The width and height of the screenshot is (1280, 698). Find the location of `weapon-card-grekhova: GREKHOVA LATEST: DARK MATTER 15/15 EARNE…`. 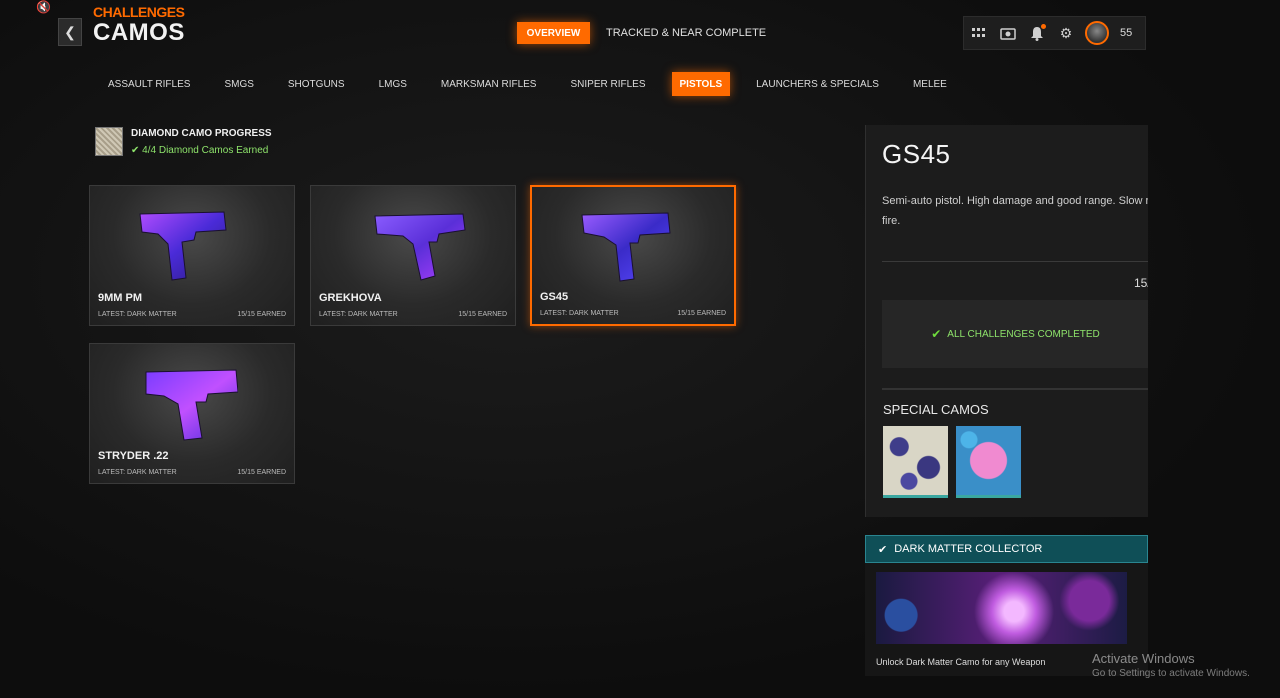

weapon-card-grekhova: GREKHOVA LATEST: DARK MATTER 15/15 EARNE… is located at coordinates (413, 255).